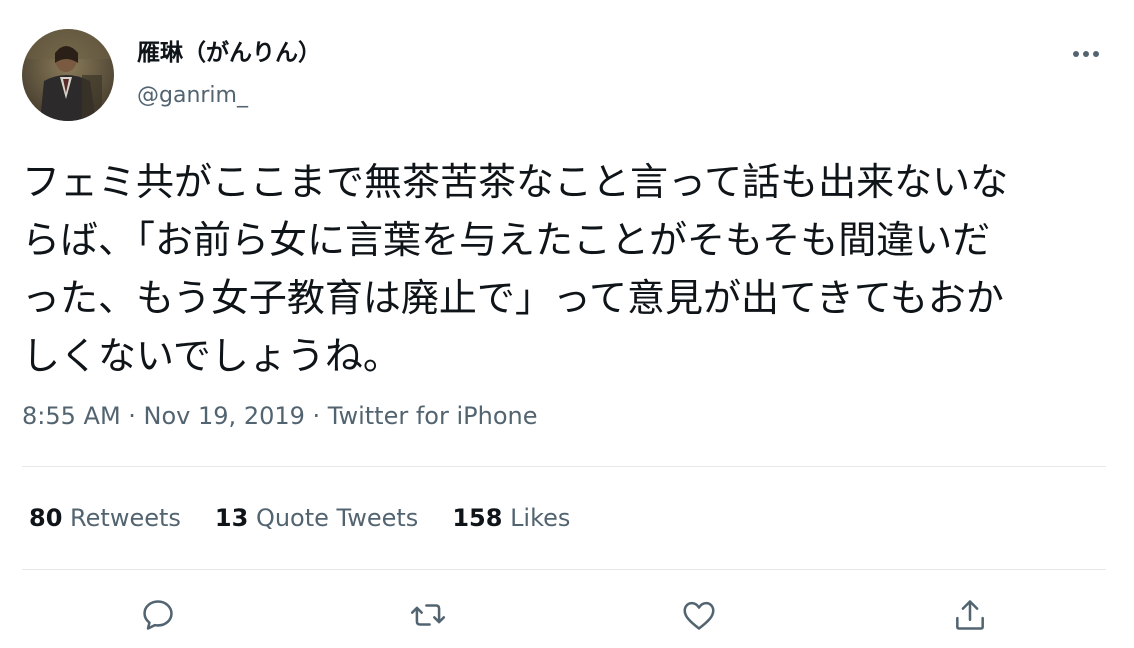 The height and width of the screenshot is (648, 1134). I want to click on avatar-image, so click(68, 75).